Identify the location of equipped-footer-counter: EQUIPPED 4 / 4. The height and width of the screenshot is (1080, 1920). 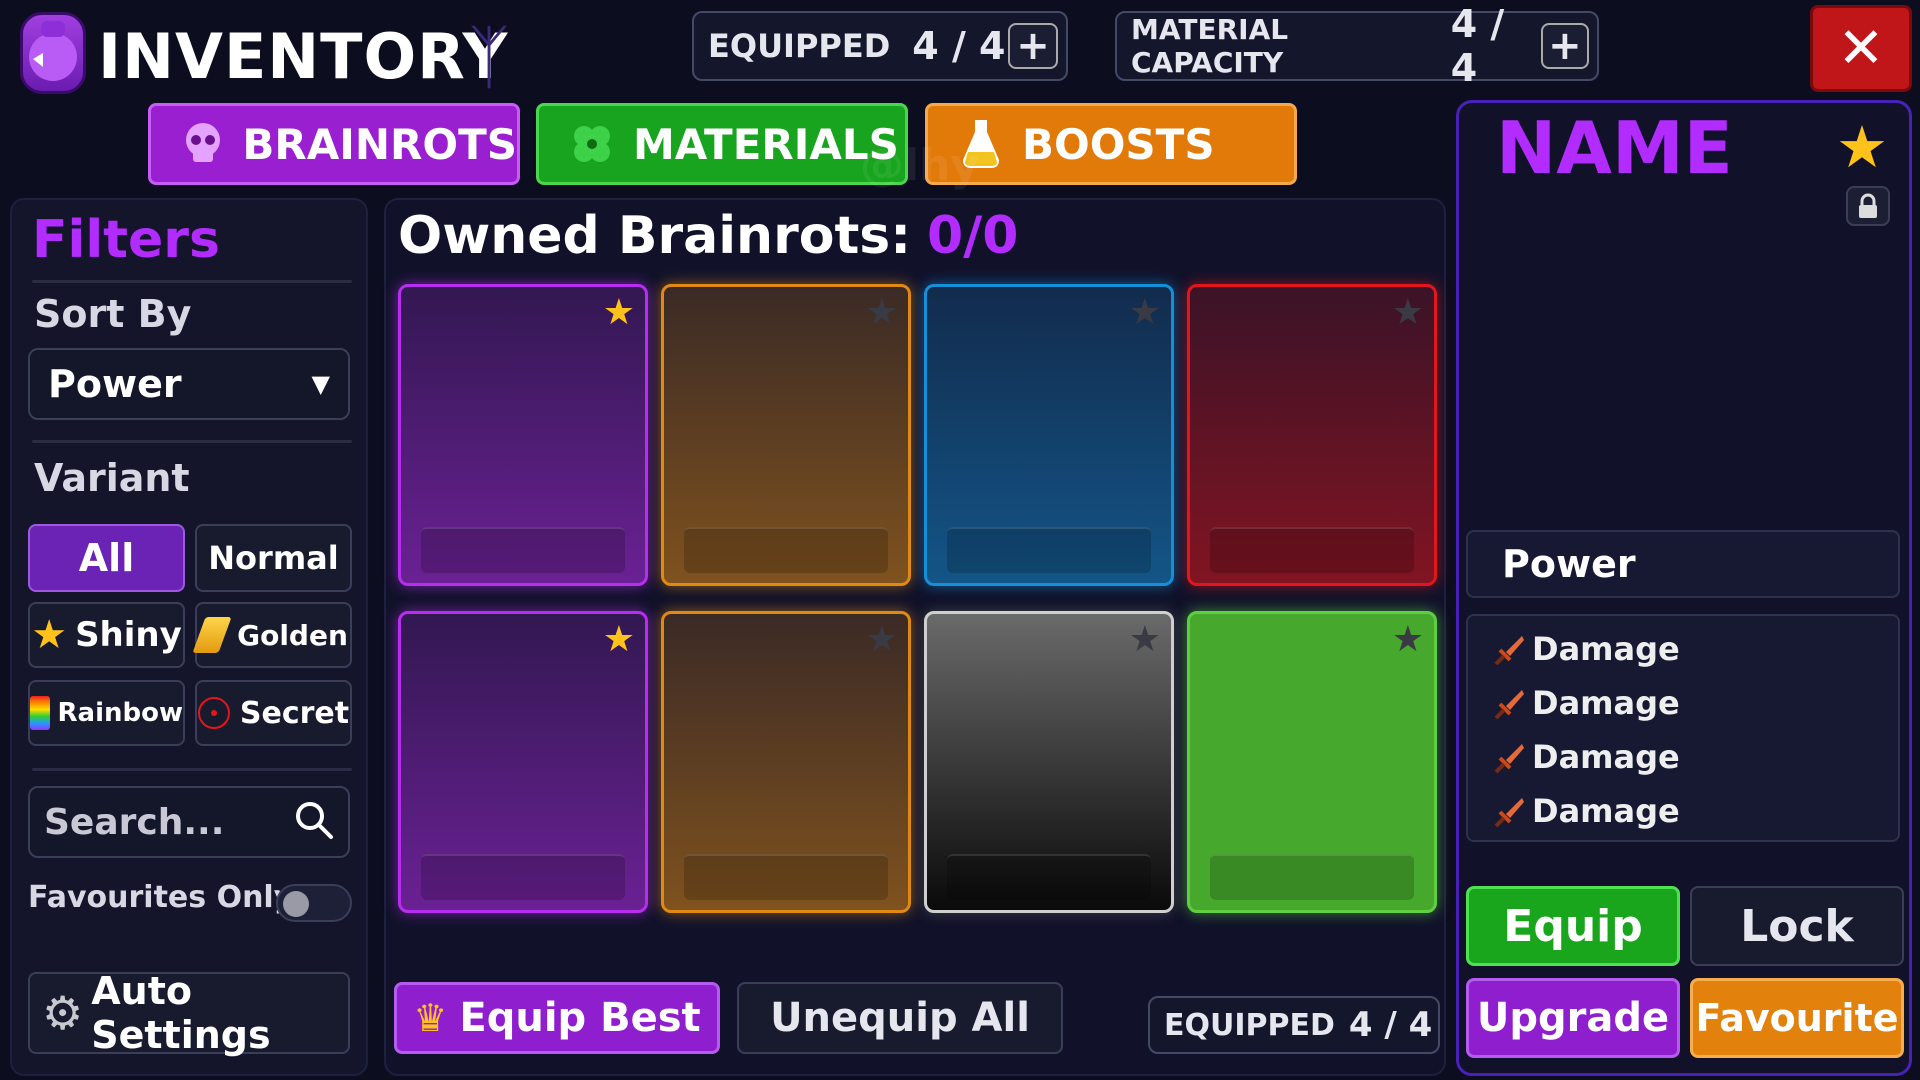
(1294, 1025).